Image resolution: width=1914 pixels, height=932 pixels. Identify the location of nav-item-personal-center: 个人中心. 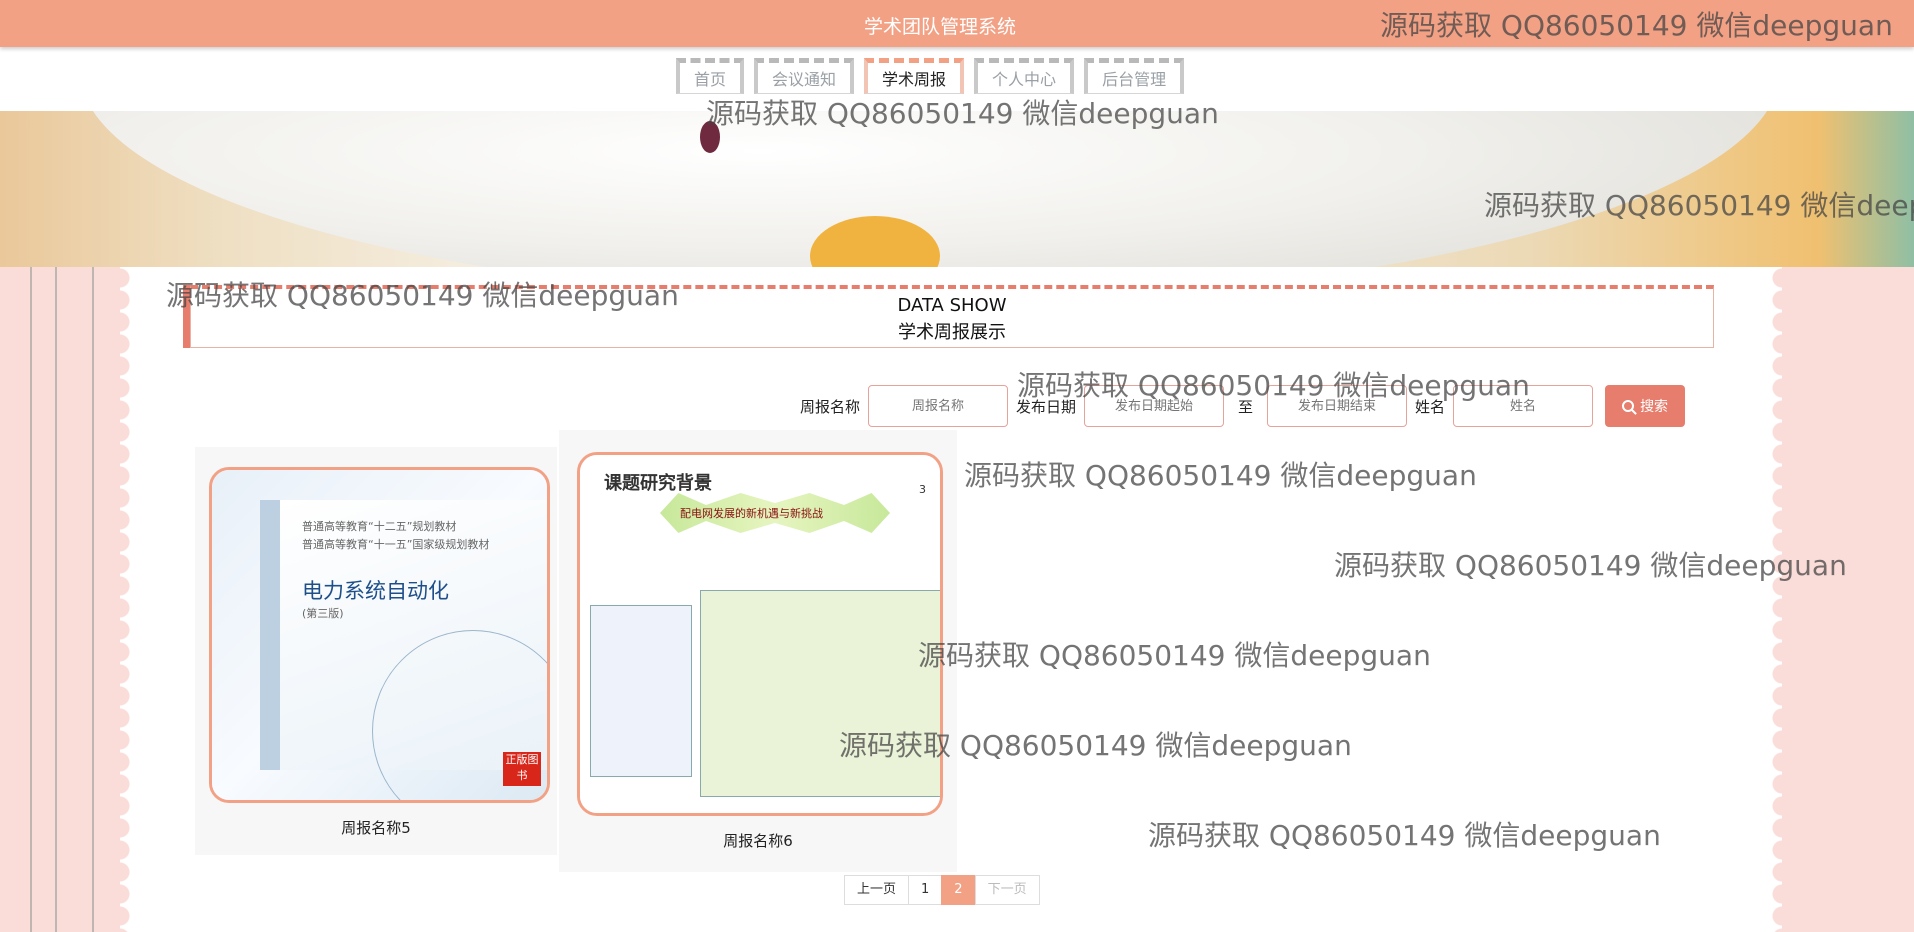
(1024, 76).